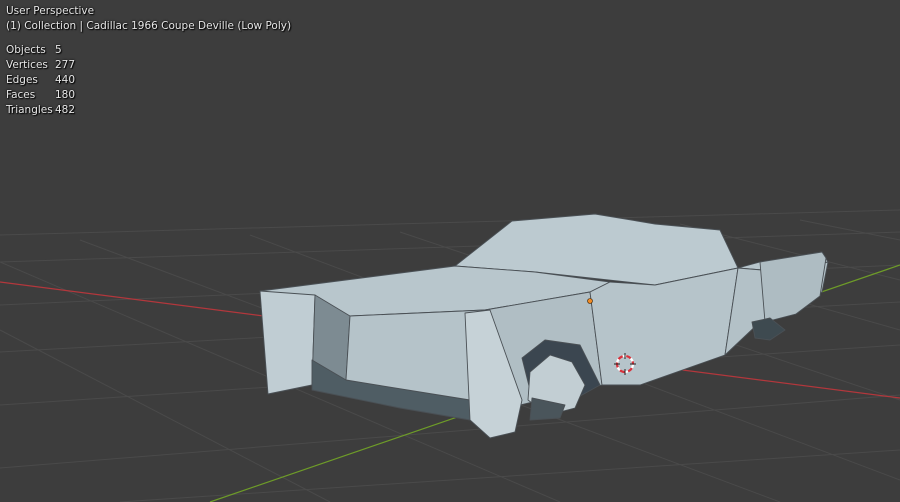 The width and height of the screenshot is (900, 502). I want to click on stat-value: 482, so click(65, 110).